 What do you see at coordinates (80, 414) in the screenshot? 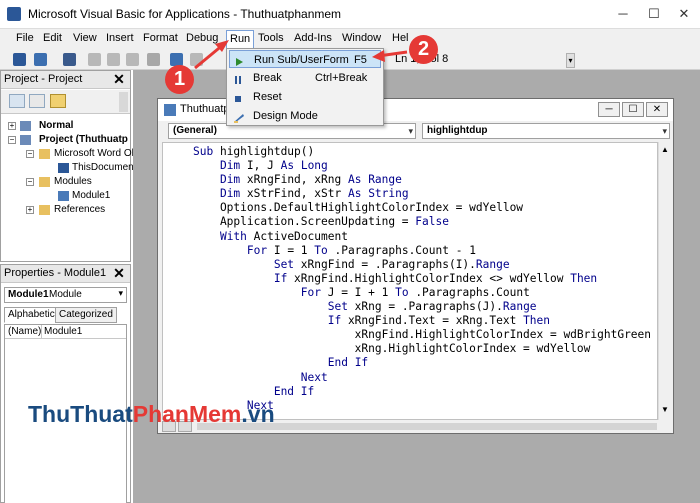
I see `watermark-part1: ThuThuat` at bounding box center [80, 414].